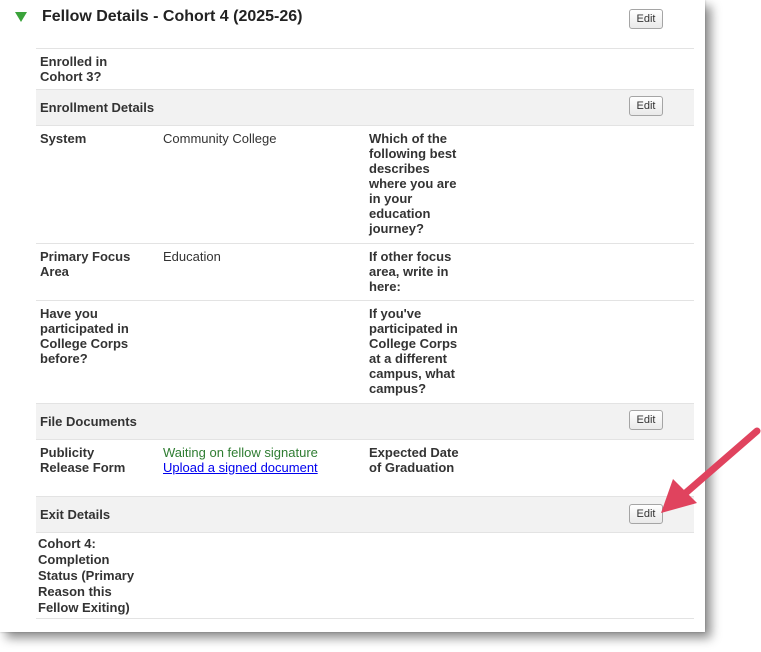 The width and height of the screenshot is (761, 652). I want to click on system-label: System, so click(63, 138).